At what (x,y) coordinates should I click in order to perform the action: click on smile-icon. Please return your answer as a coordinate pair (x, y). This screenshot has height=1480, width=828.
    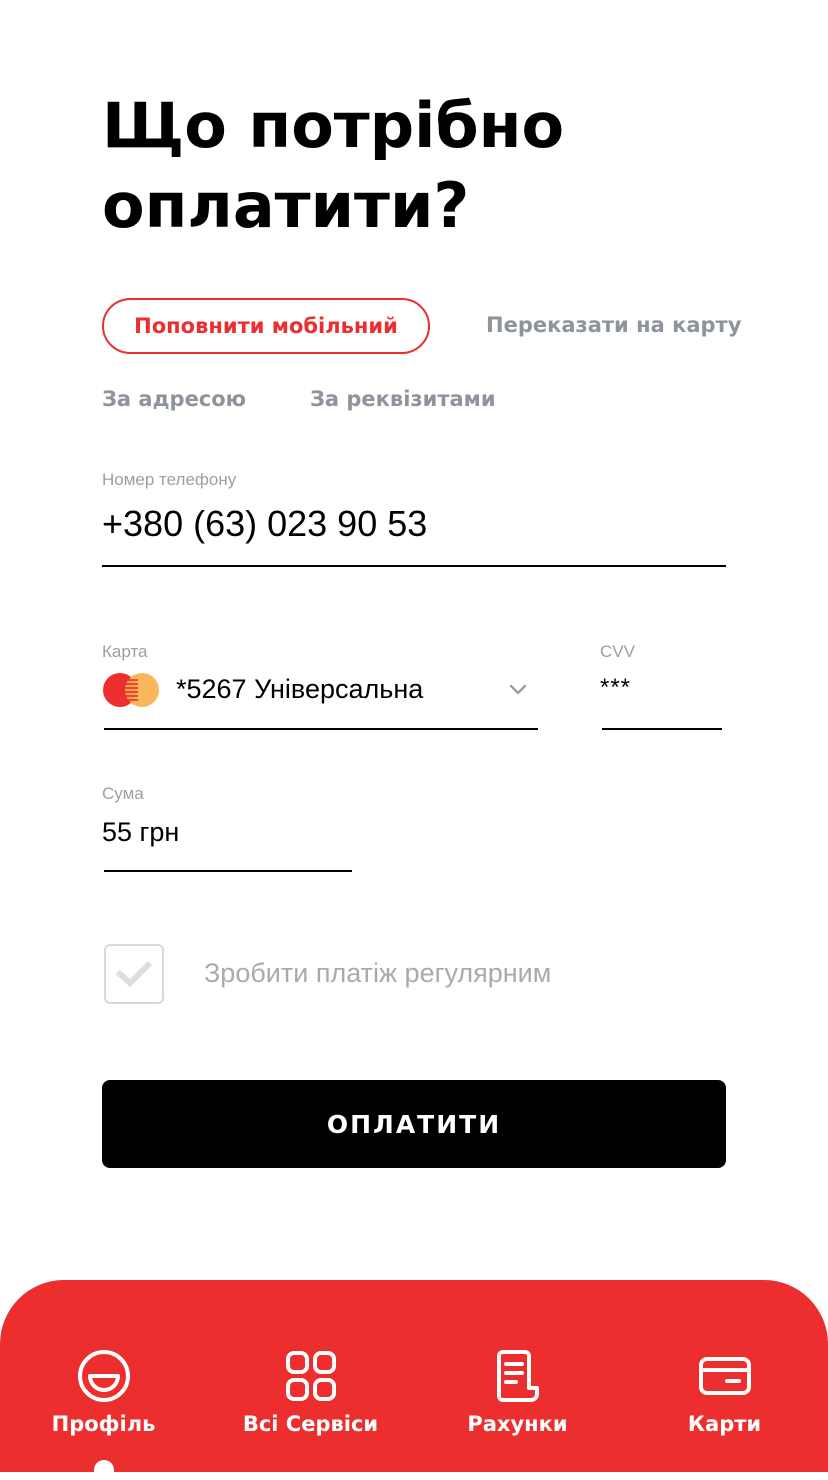
    Looking at the image, I should click on (103, 1376).